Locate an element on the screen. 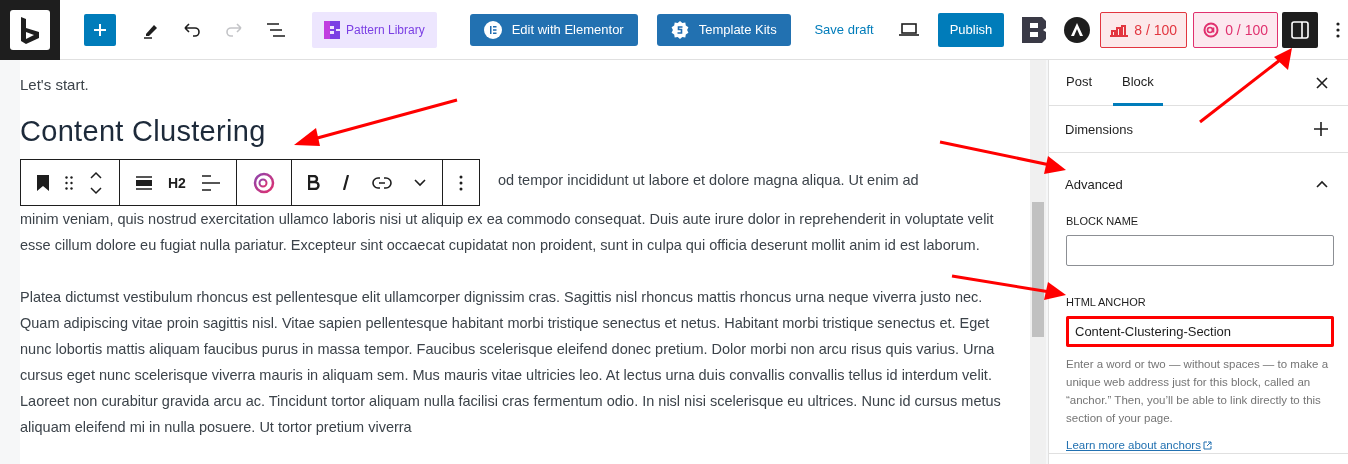  add-block-button is located at coordinates (100, 29).